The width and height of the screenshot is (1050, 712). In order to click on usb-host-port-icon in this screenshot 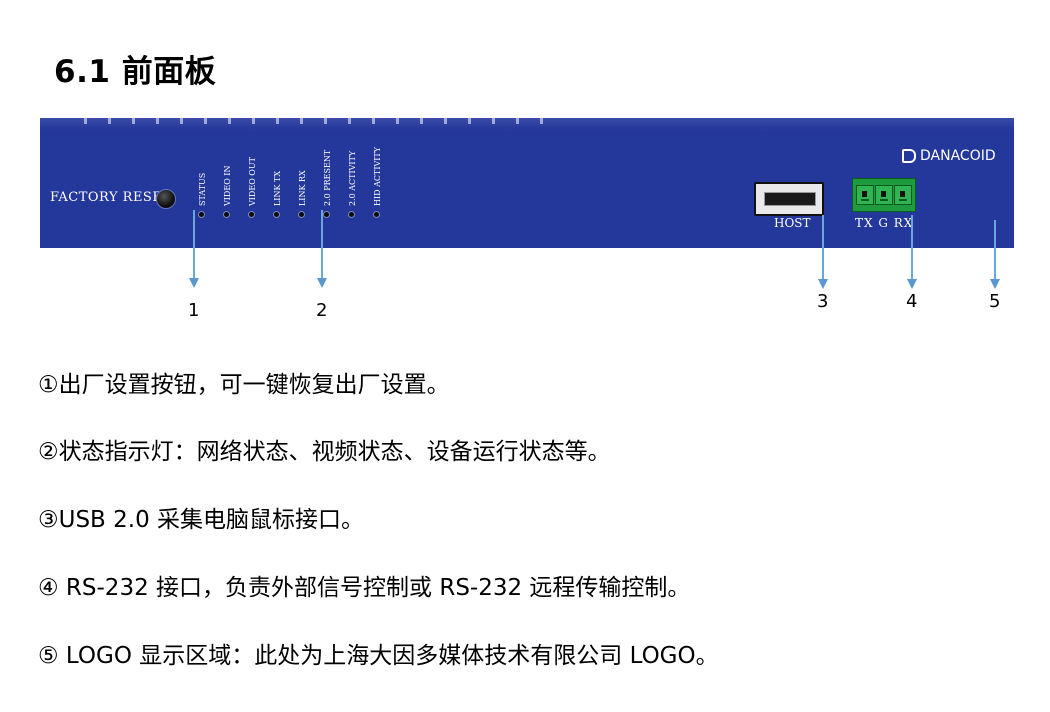, I will do `click(789, 199)`.